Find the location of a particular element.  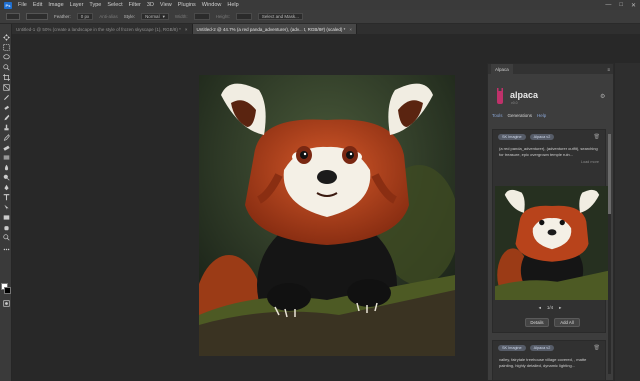

tab-tools: Tools is located at coordinates (497, 115).